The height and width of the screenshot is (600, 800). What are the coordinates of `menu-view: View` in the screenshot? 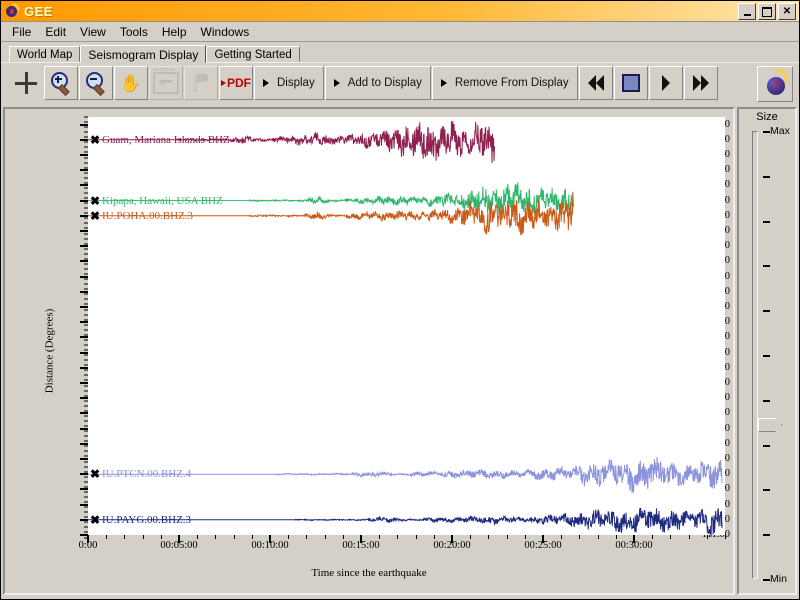 It's located at (93, 32).